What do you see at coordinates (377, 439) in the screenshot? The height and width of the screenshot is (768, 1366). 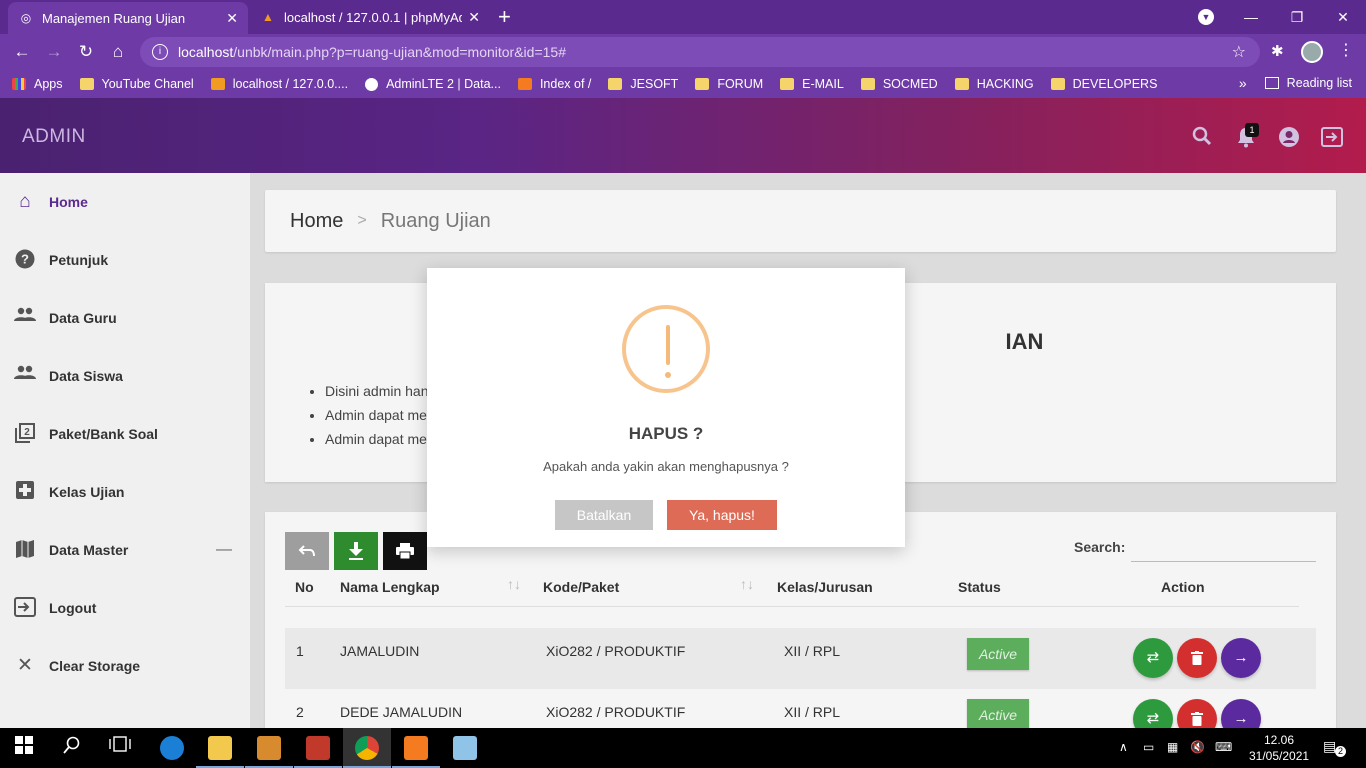 I see `info-item: Admin dapat me` at bounding box center [377, 439].